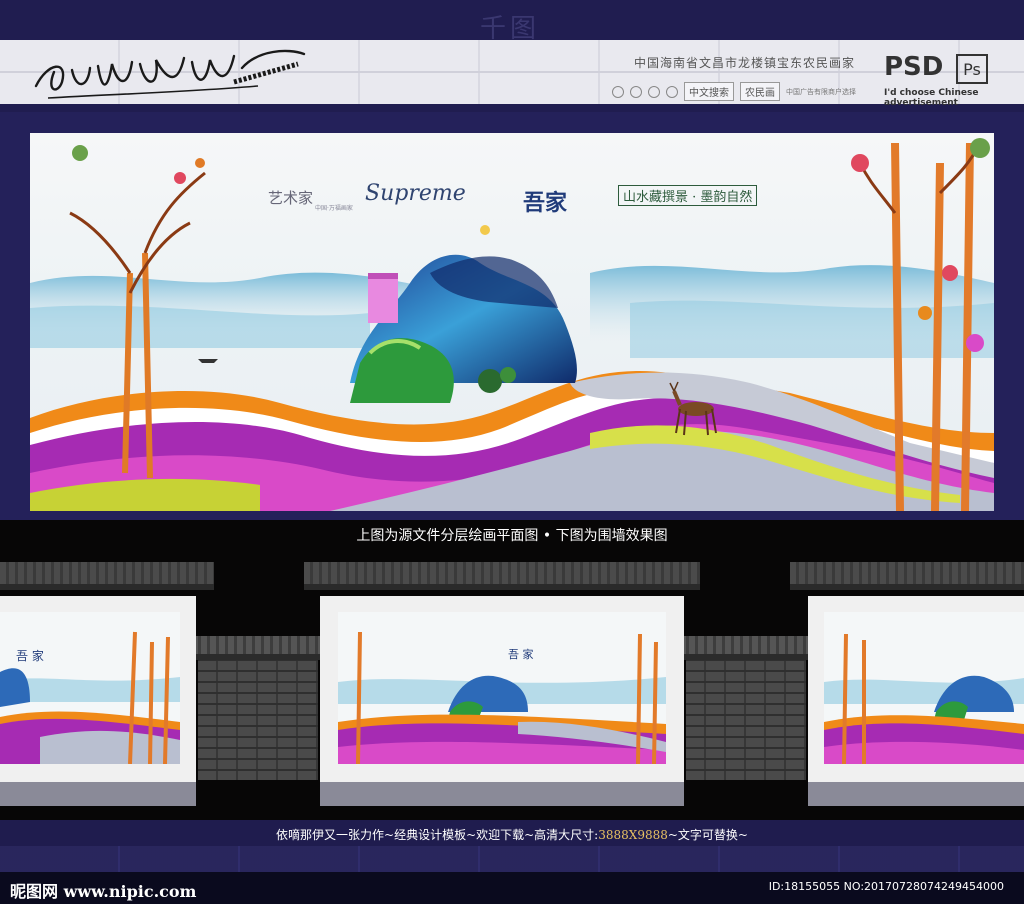  What do you see at coordinates (709, 91) in the screenshot?
I see `cn-search-button: 中文搜索` at bounding box center [709, 91].